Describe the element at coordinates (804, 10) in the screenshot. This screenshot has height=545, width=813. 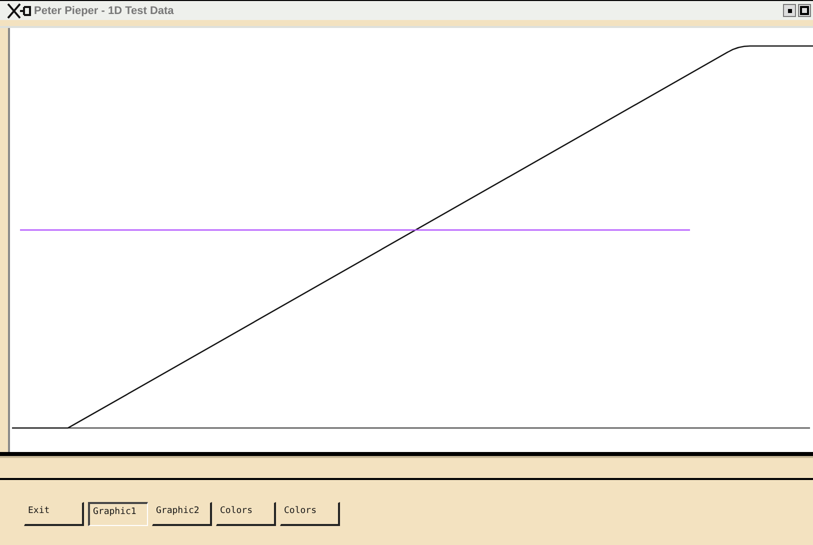
I see `maximize-button` at that location.